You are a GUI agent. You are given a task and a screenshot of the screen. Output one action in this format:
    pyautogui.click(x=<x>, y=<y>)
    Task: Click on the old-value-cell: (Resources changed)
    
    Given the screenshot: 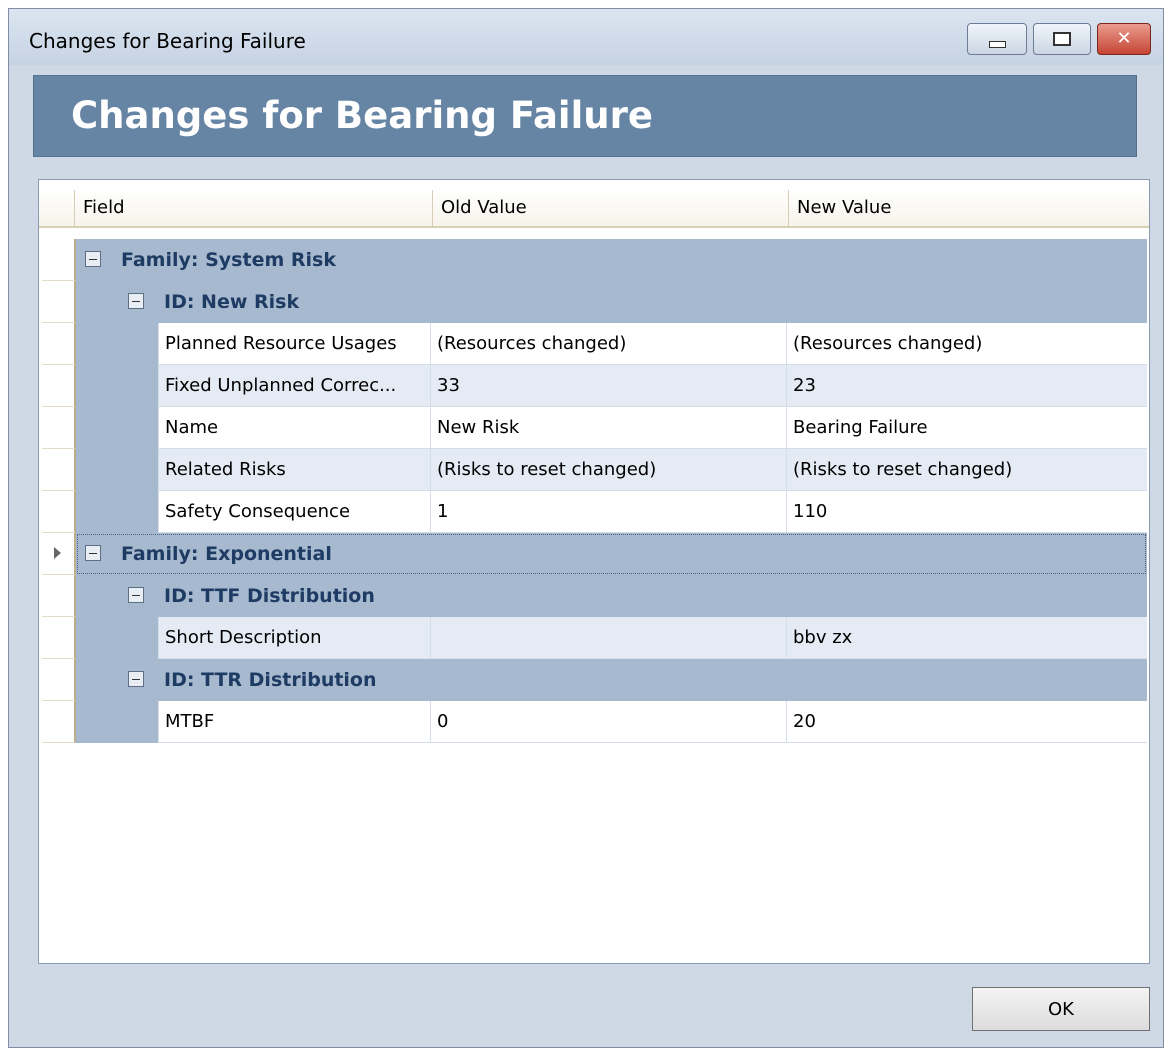 What is the action you would take?
    pyautogui.click(x=608, y=344)
    